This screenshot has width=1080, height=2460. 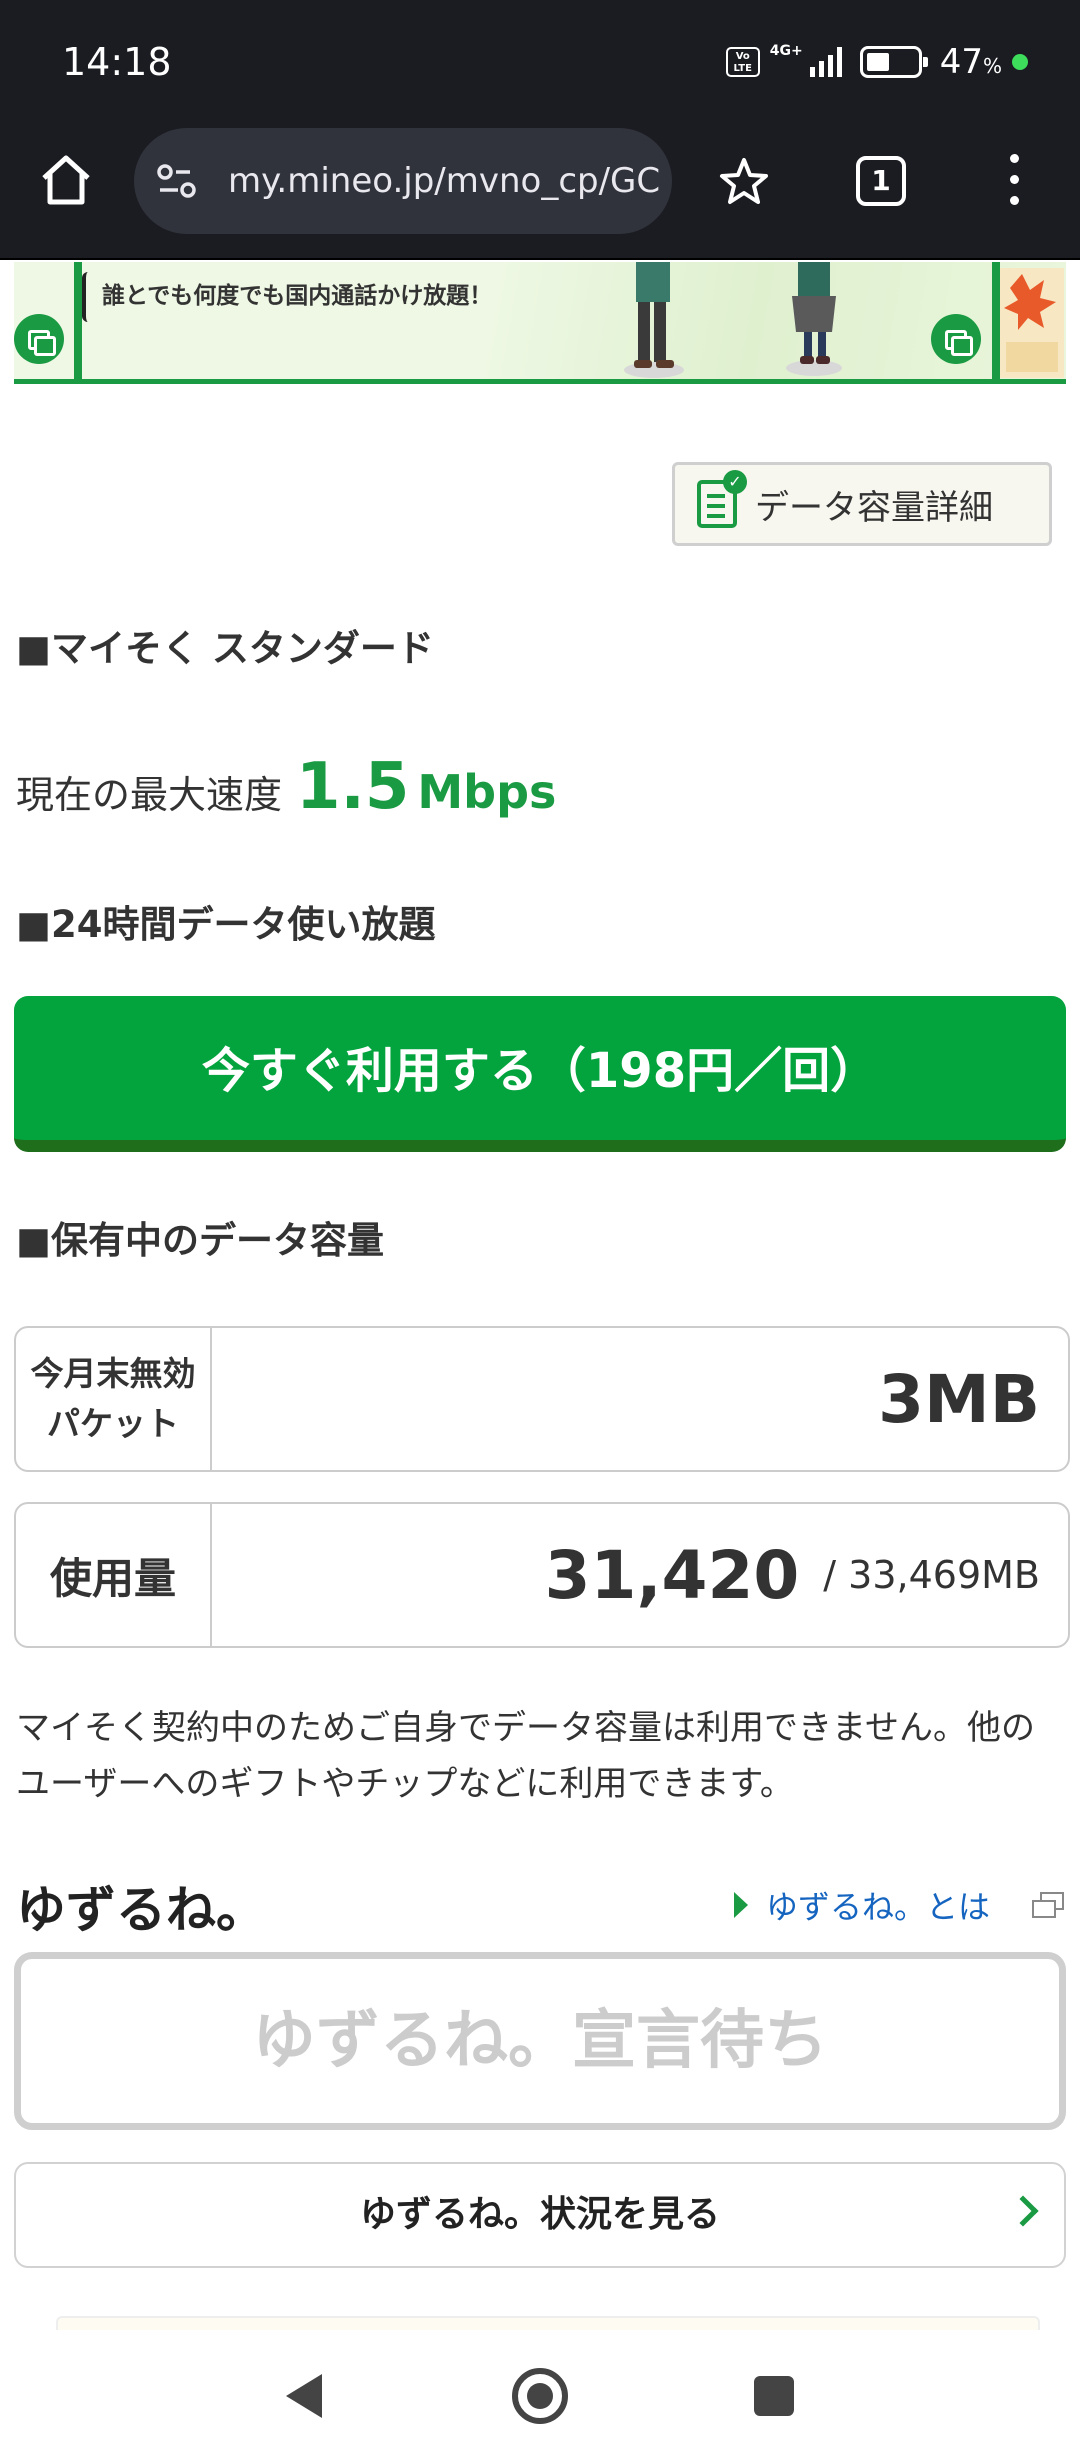 I want to click on holding-title: ■保有中のデータ容量, so click(x=200, y=1240).